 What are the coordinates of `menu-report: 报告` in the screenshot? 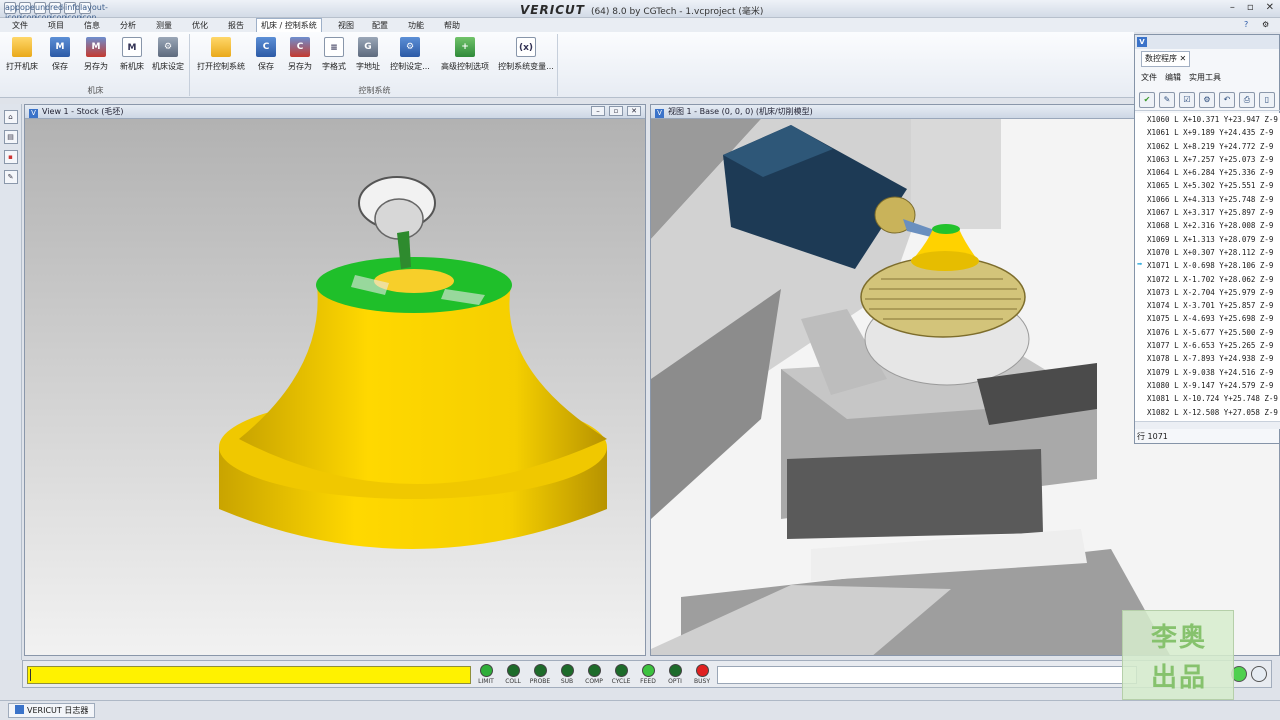 It's located at (236, 25).